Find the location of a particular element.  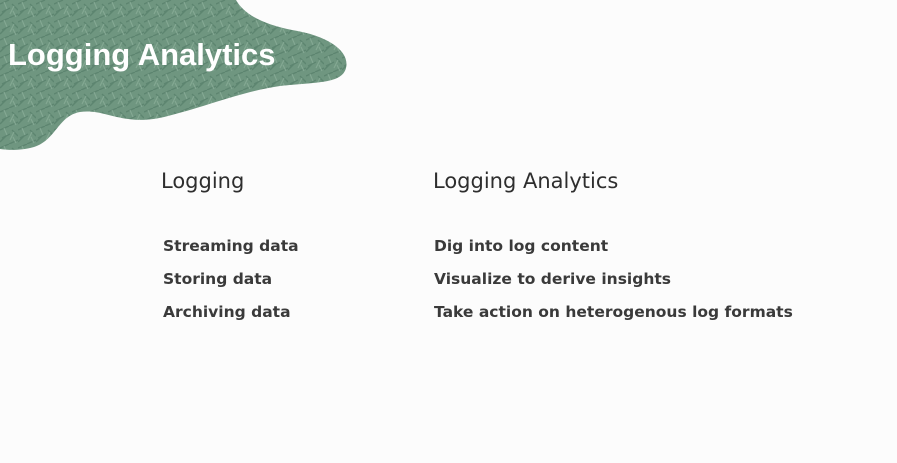

list-item: Storing data is located at coordinates (218, 279).